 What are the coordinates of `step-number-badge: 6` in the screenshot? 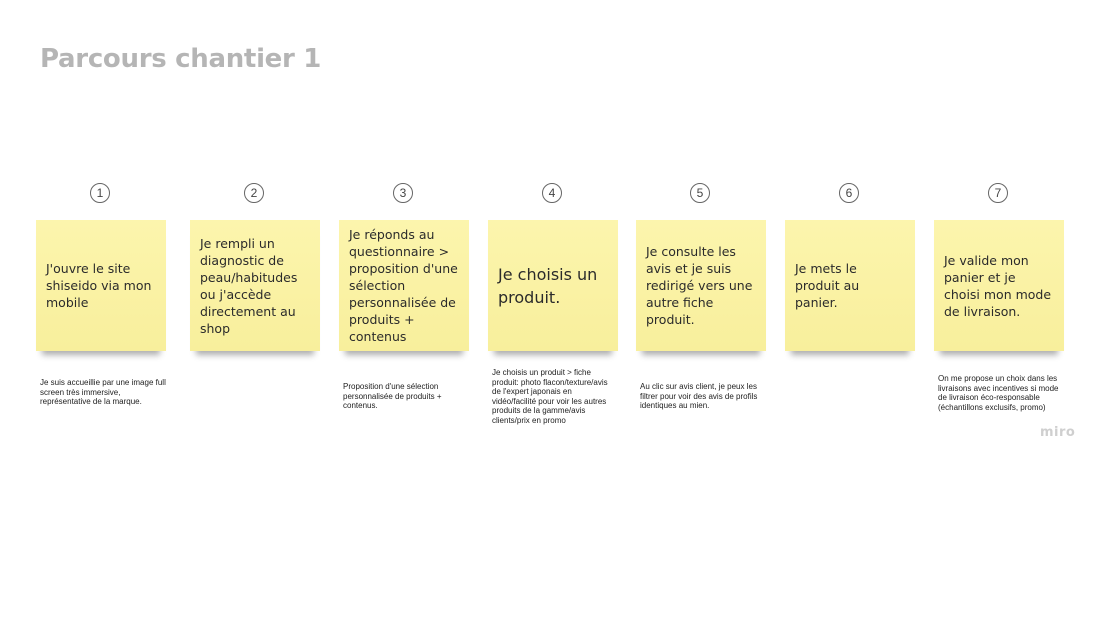 It's located at (849, 193).